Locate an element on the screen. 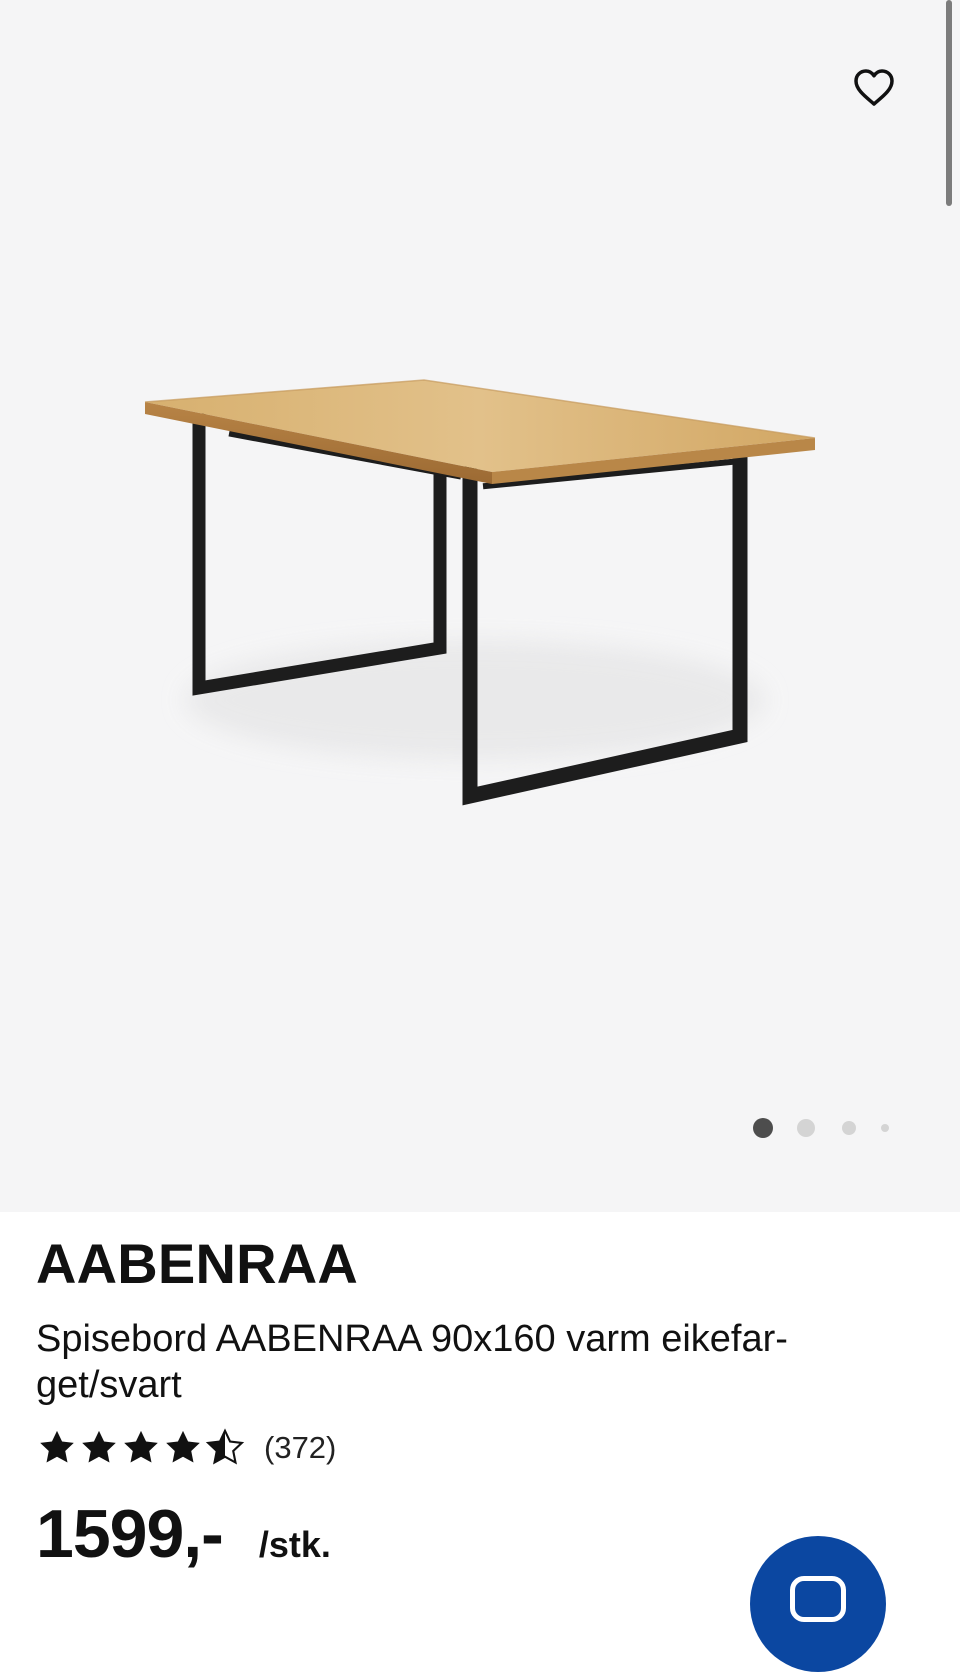 This screenshot has width=960, height=1672. gallery-pagination is located at coordinates (820, 1129).